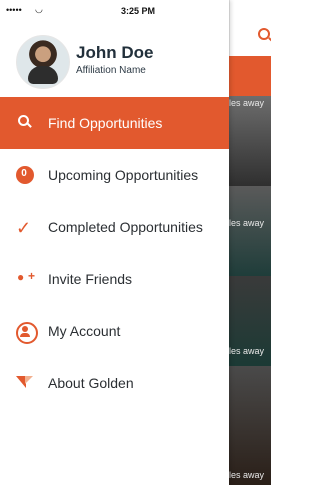 The height and width of the screenshot is (485, 320). What do you see at coordinates (84, 331) in the screenshot?
I see `menu-item-label: My Account` at bounding box center [84, 331].